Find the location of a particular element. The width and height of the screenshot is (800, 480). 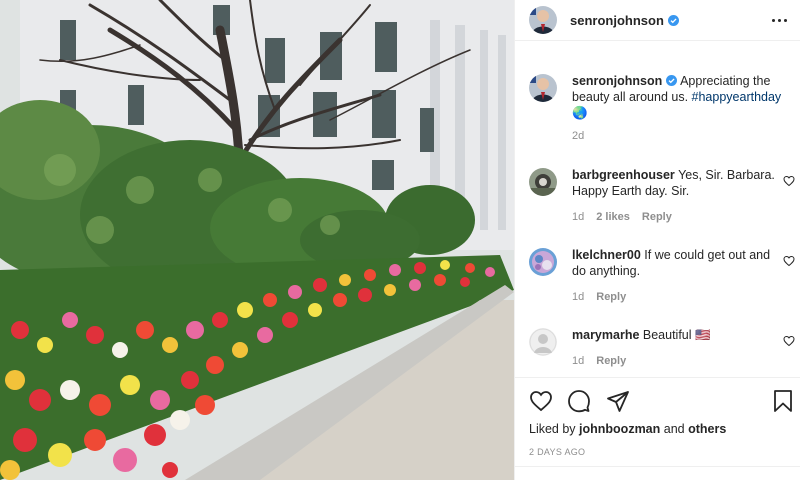

comment-icon is located at coordinates (579, 401).